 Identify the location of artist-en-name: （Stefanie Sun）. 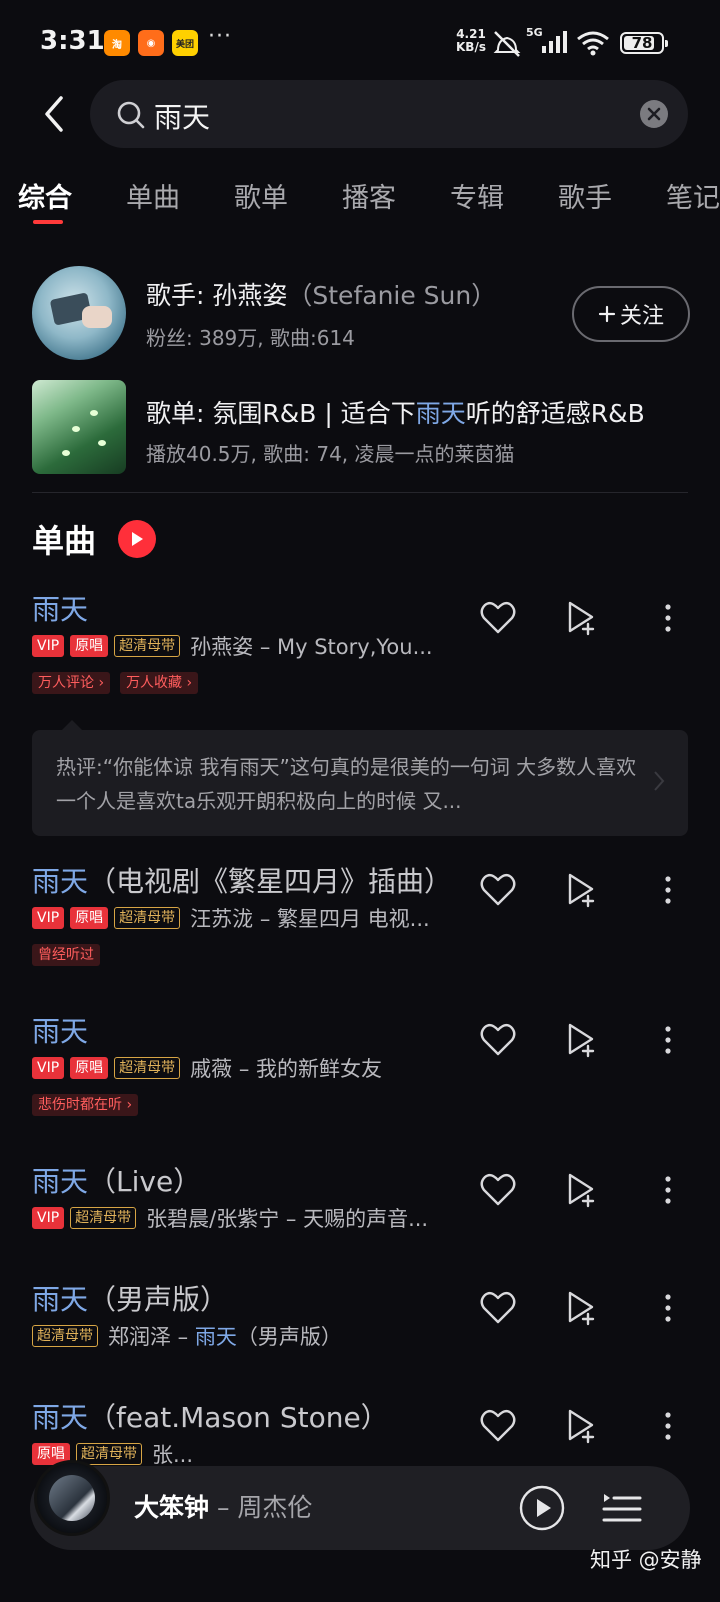
(392, 295).